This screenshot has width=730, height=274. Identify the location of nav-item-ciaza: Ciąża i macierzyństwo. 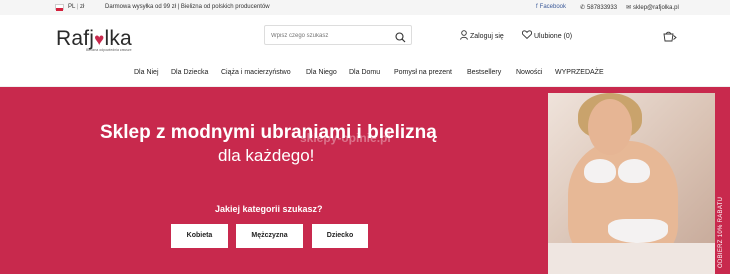
(256, 72).